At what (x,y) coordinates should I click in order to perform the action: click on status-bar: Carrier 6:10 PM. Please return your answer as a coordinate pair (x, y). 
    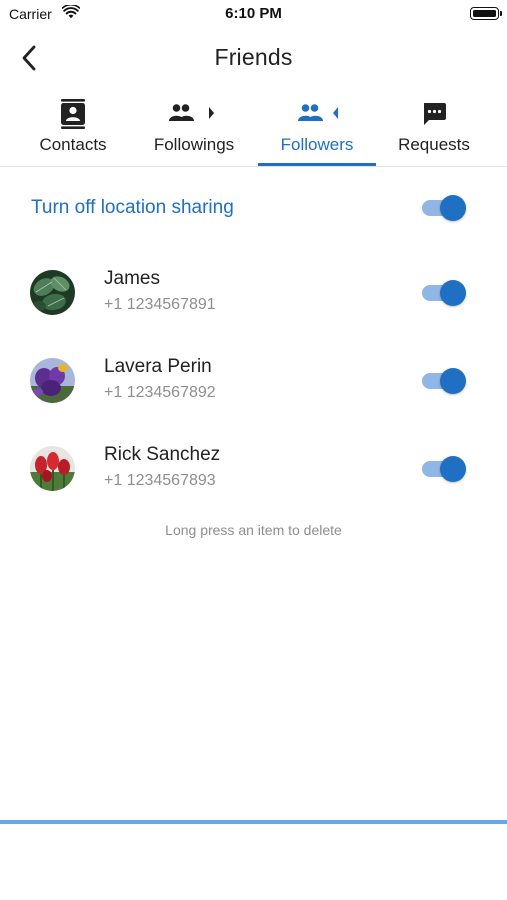
    Looking at the image, I should click on (253, 14).